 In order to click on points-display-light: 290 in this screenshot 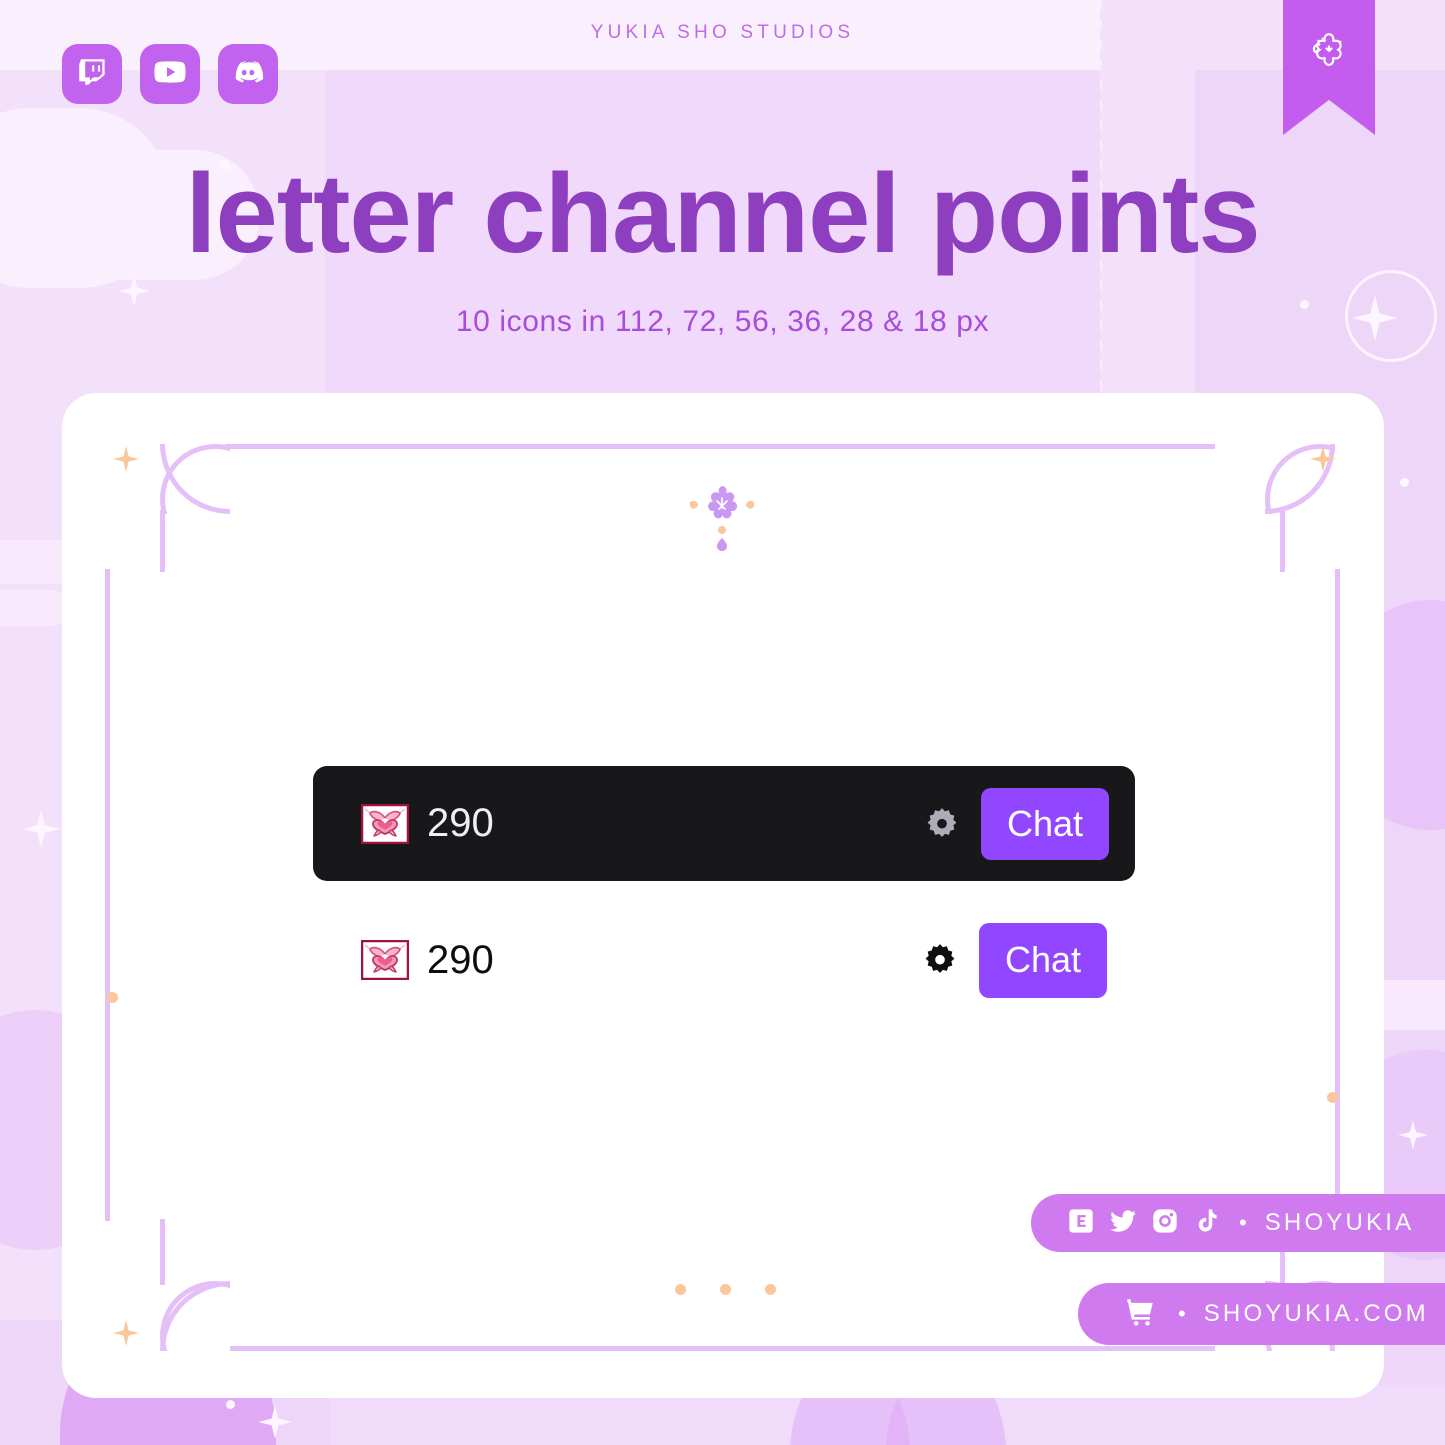, I will do `click(427, 960)`.